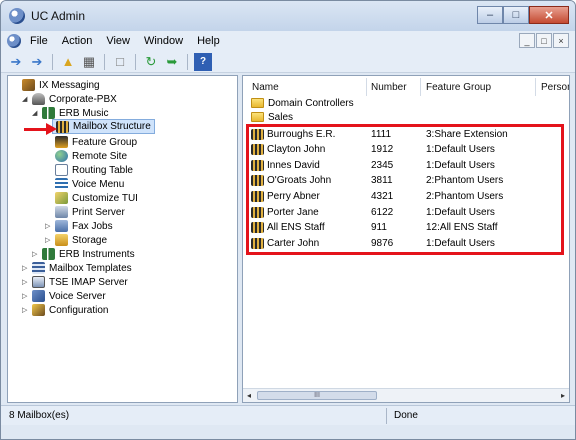 Image resolution: width=576 pixels, height=440 pixels. What do you see at coordinates (406, 415) in the screenshot?
I see `status-state: Done` at bounding box center [406, 415].